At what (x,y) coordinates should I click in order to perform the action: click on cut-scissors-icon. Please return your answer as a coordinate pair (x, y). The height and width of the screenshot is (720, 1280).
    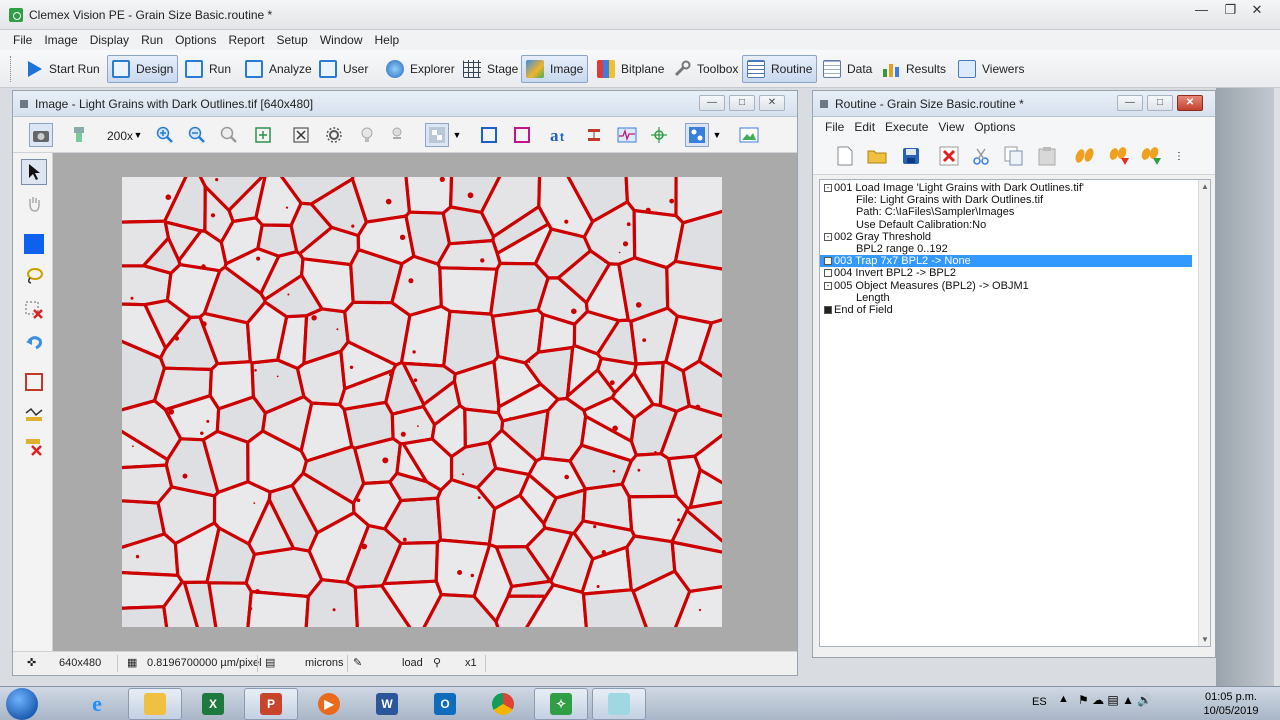
    Looking at the image, I should click on (981, 156).